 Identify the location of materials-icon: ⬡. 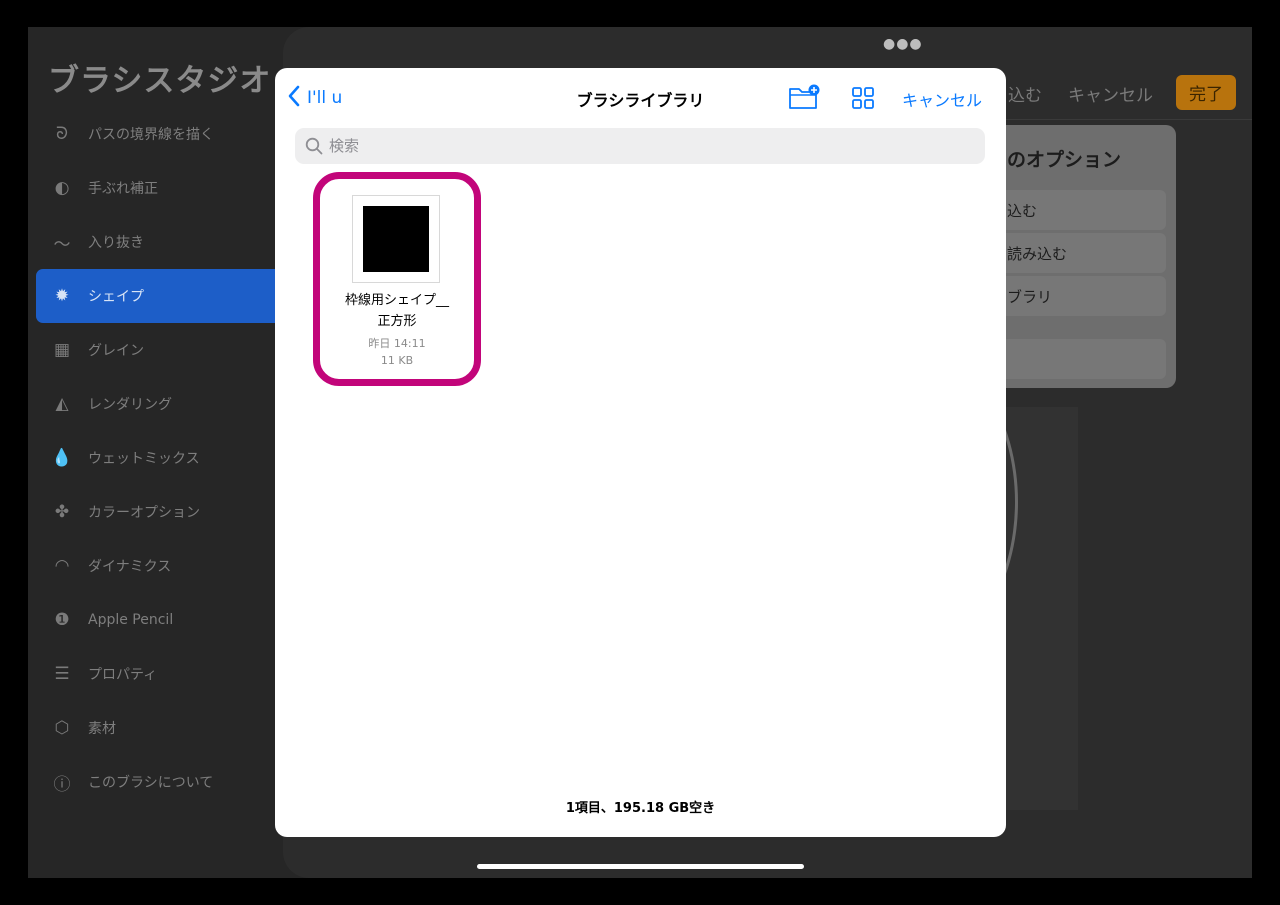
(62, 728).